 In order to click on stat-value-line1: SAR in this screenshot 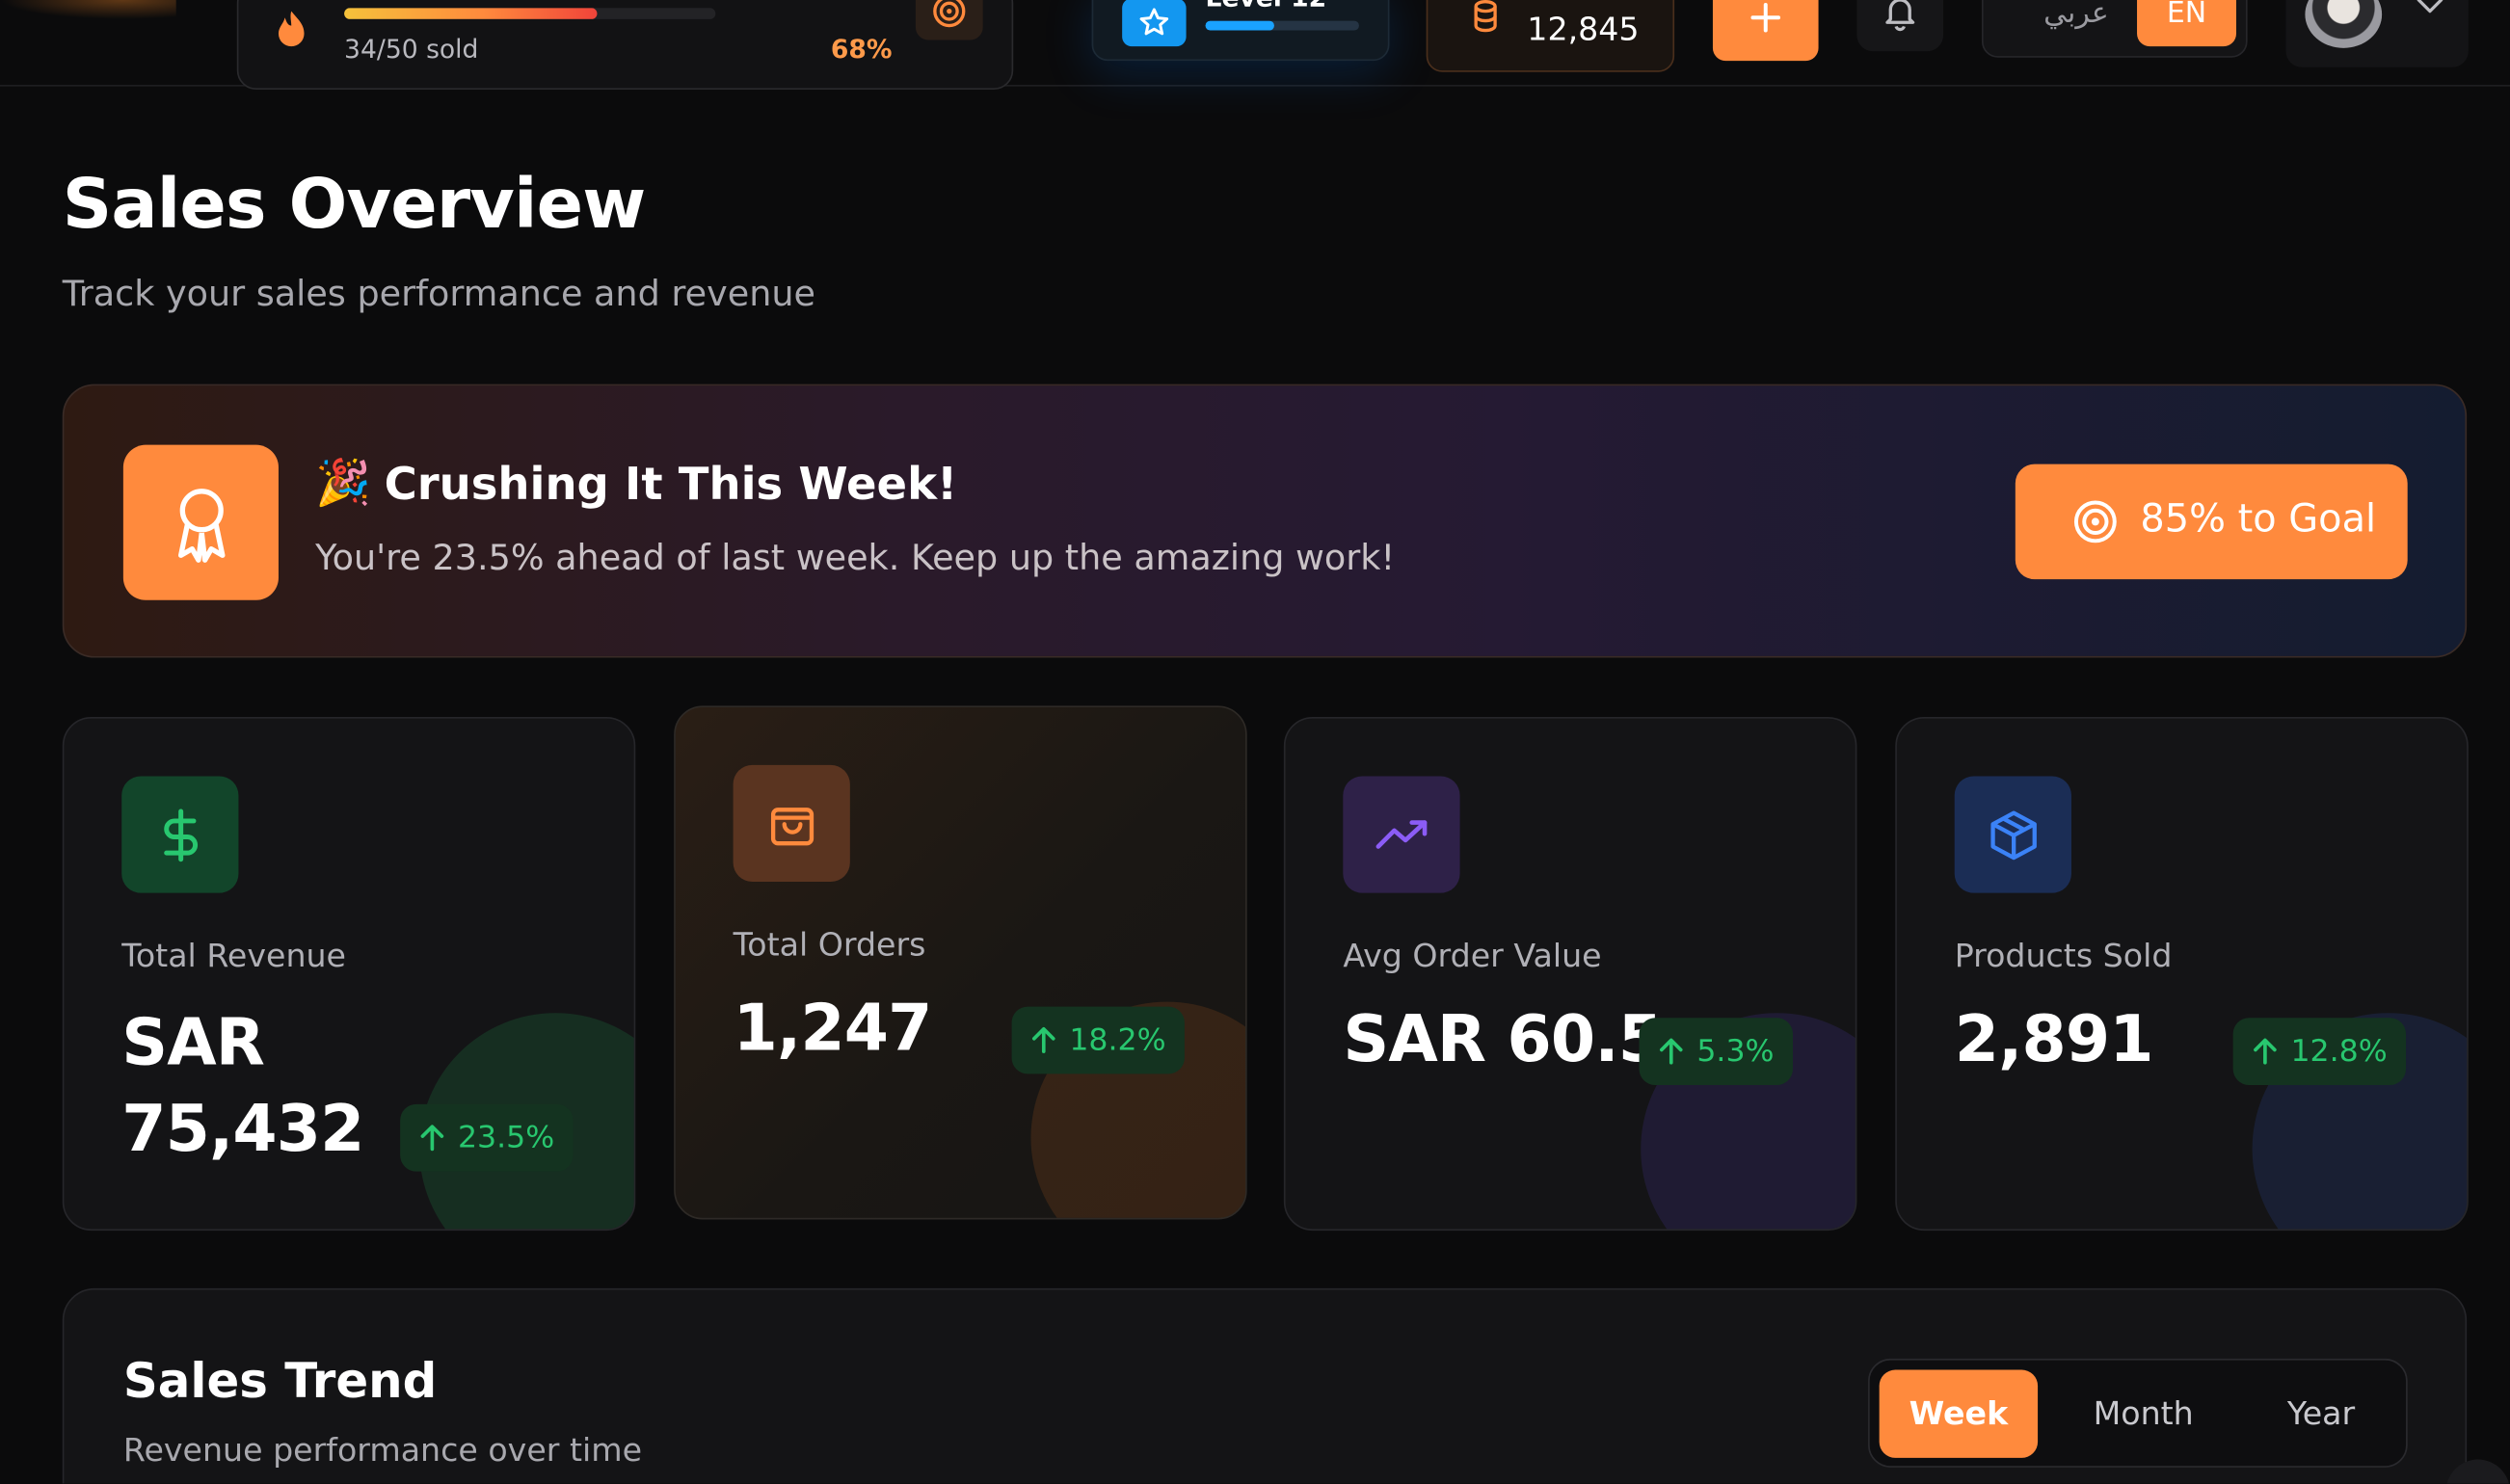, I will do `click(193, 1043)`.